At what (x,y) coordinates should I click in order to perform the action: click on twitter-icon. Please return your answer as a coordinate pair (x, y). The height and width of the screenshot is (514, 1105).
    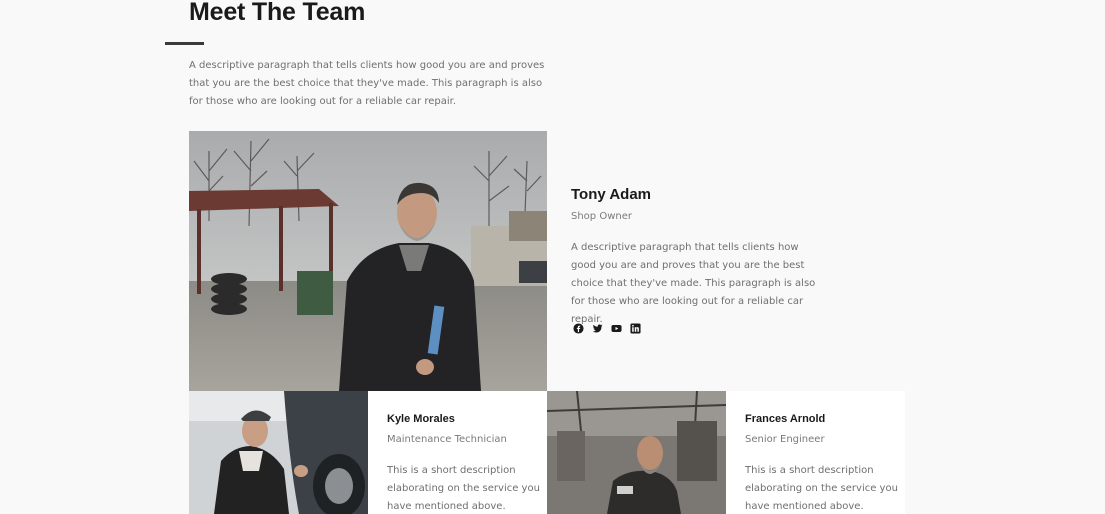
    Looking at the image, I should click on (597, 328).